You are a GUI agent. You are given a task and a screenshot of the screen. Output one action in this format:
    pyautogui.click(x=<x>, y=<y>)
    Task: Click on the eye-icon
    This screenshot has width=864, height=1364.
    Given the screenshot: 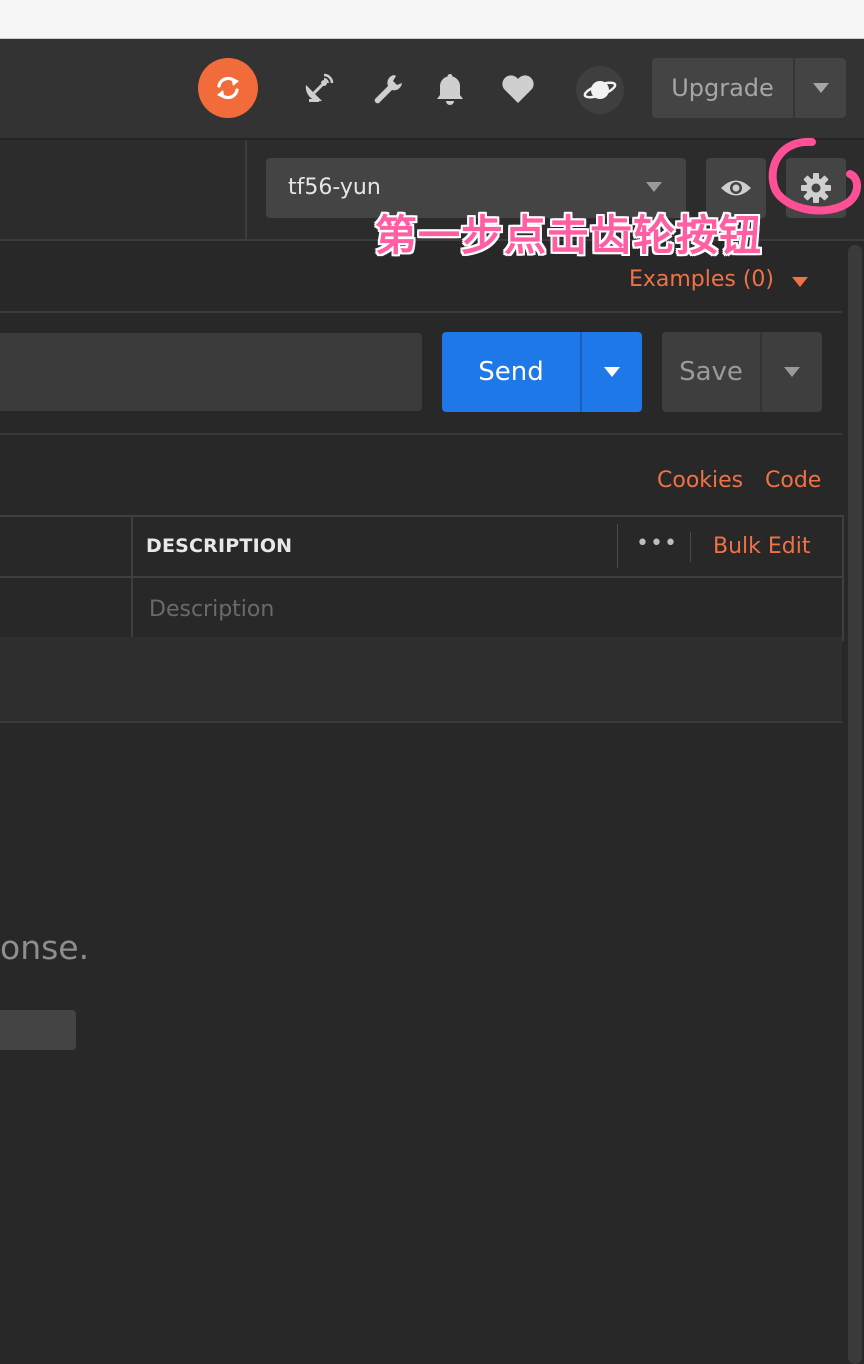 What is the action you would take?
    pyautogui.click(x=736, y=188)
    